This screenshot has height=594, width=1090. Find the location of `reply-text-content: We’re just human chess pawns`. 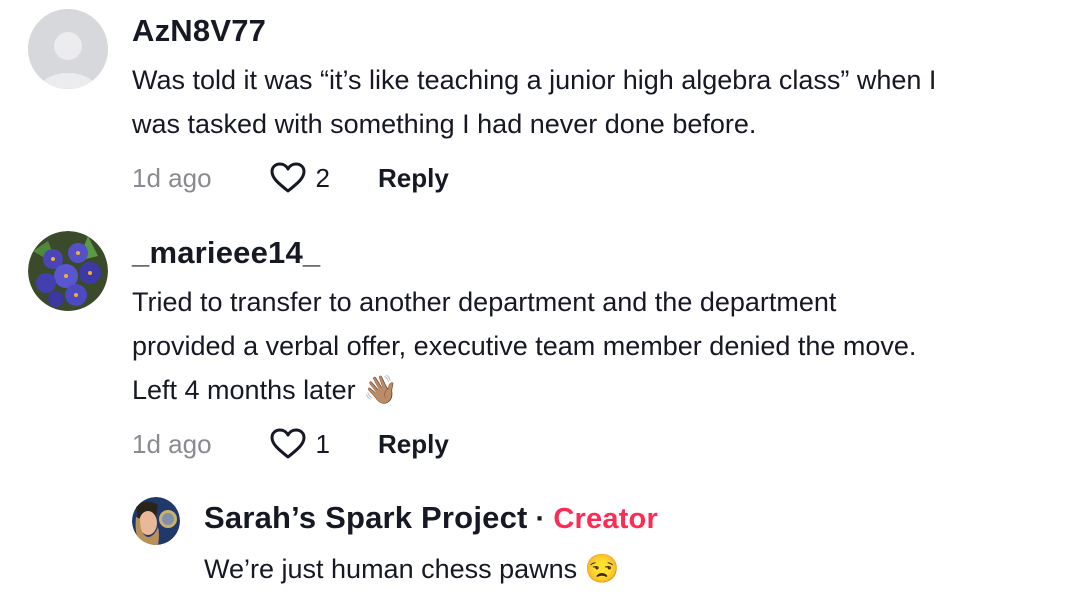

reply-text-content: We’re just human chess pawns is located at coordinates (391, 569).